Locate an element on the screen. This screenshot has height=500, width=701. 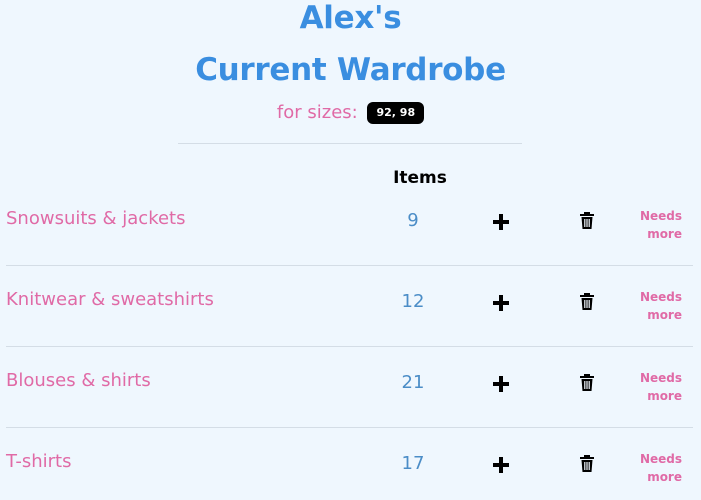
item-count: 12 is located at coordinates (413, 301).